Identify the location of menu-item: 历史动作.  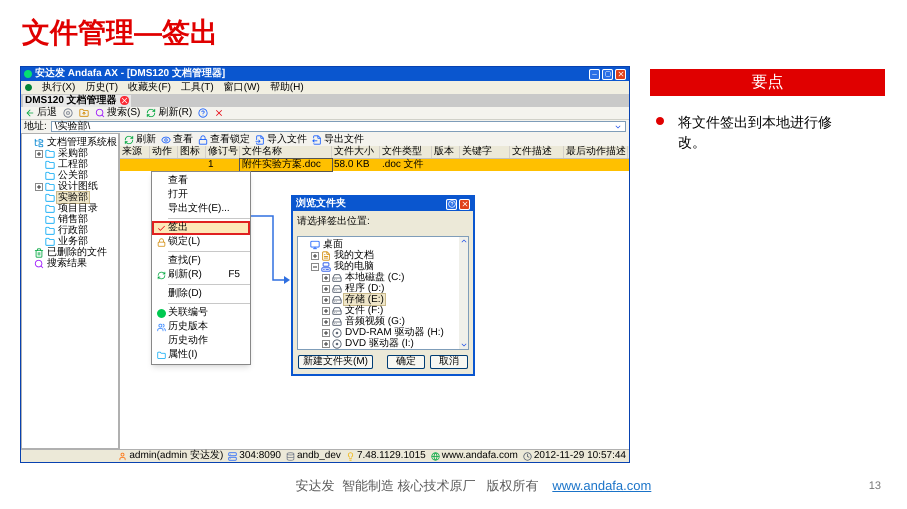
(201, 341).